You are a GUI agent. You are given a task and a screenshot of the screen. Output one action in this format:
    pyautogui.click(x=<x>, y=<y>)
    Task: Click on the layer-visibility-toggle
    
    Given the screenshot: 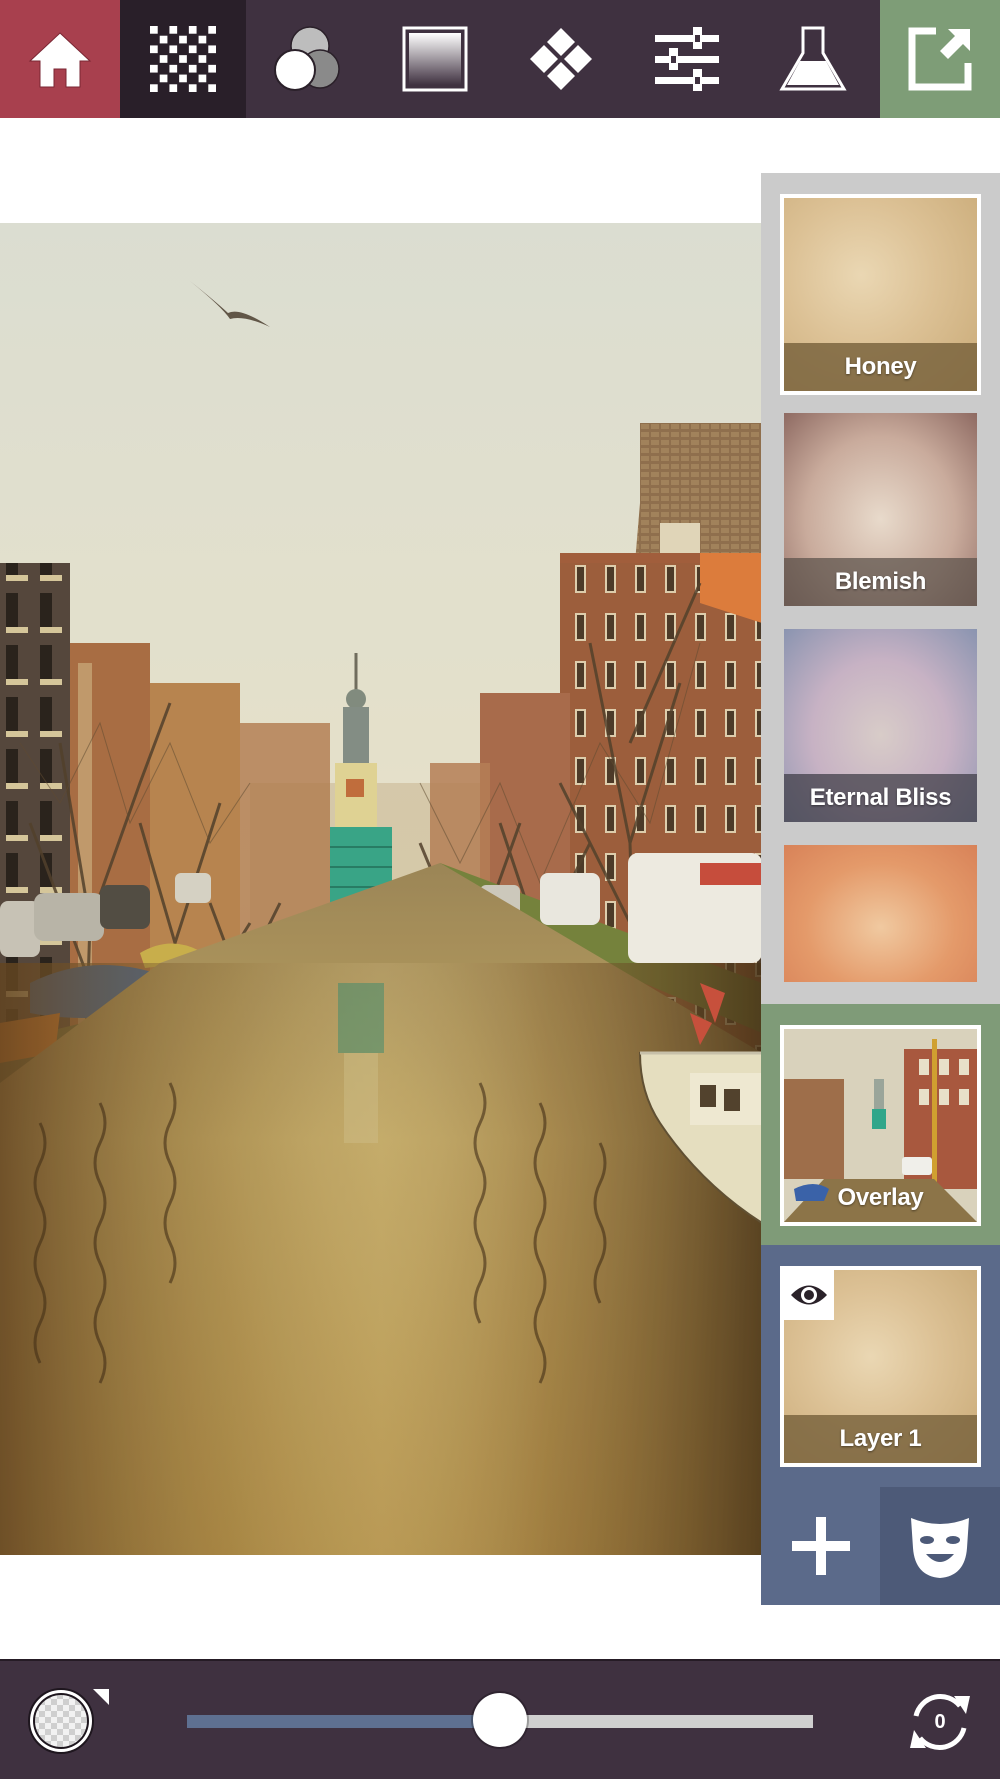 What is the action you would take?
    pyautogui.click(x=809, y=1295)
    